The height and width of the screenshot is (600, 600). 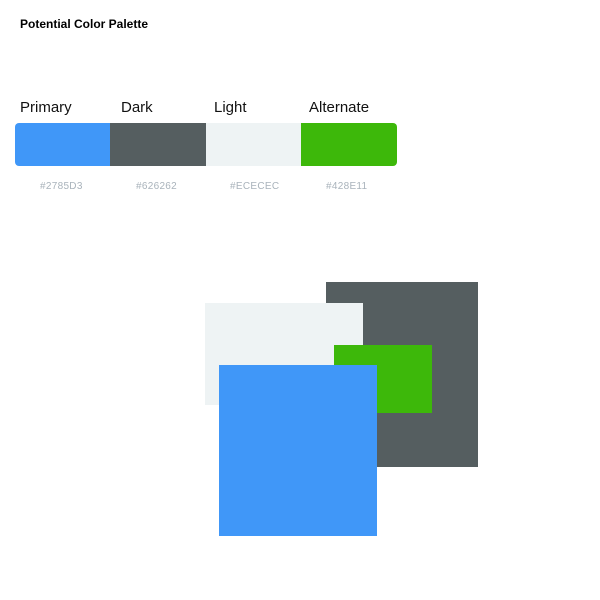 I want to click on palette-swatch-bar, so click(x=206, y=144).